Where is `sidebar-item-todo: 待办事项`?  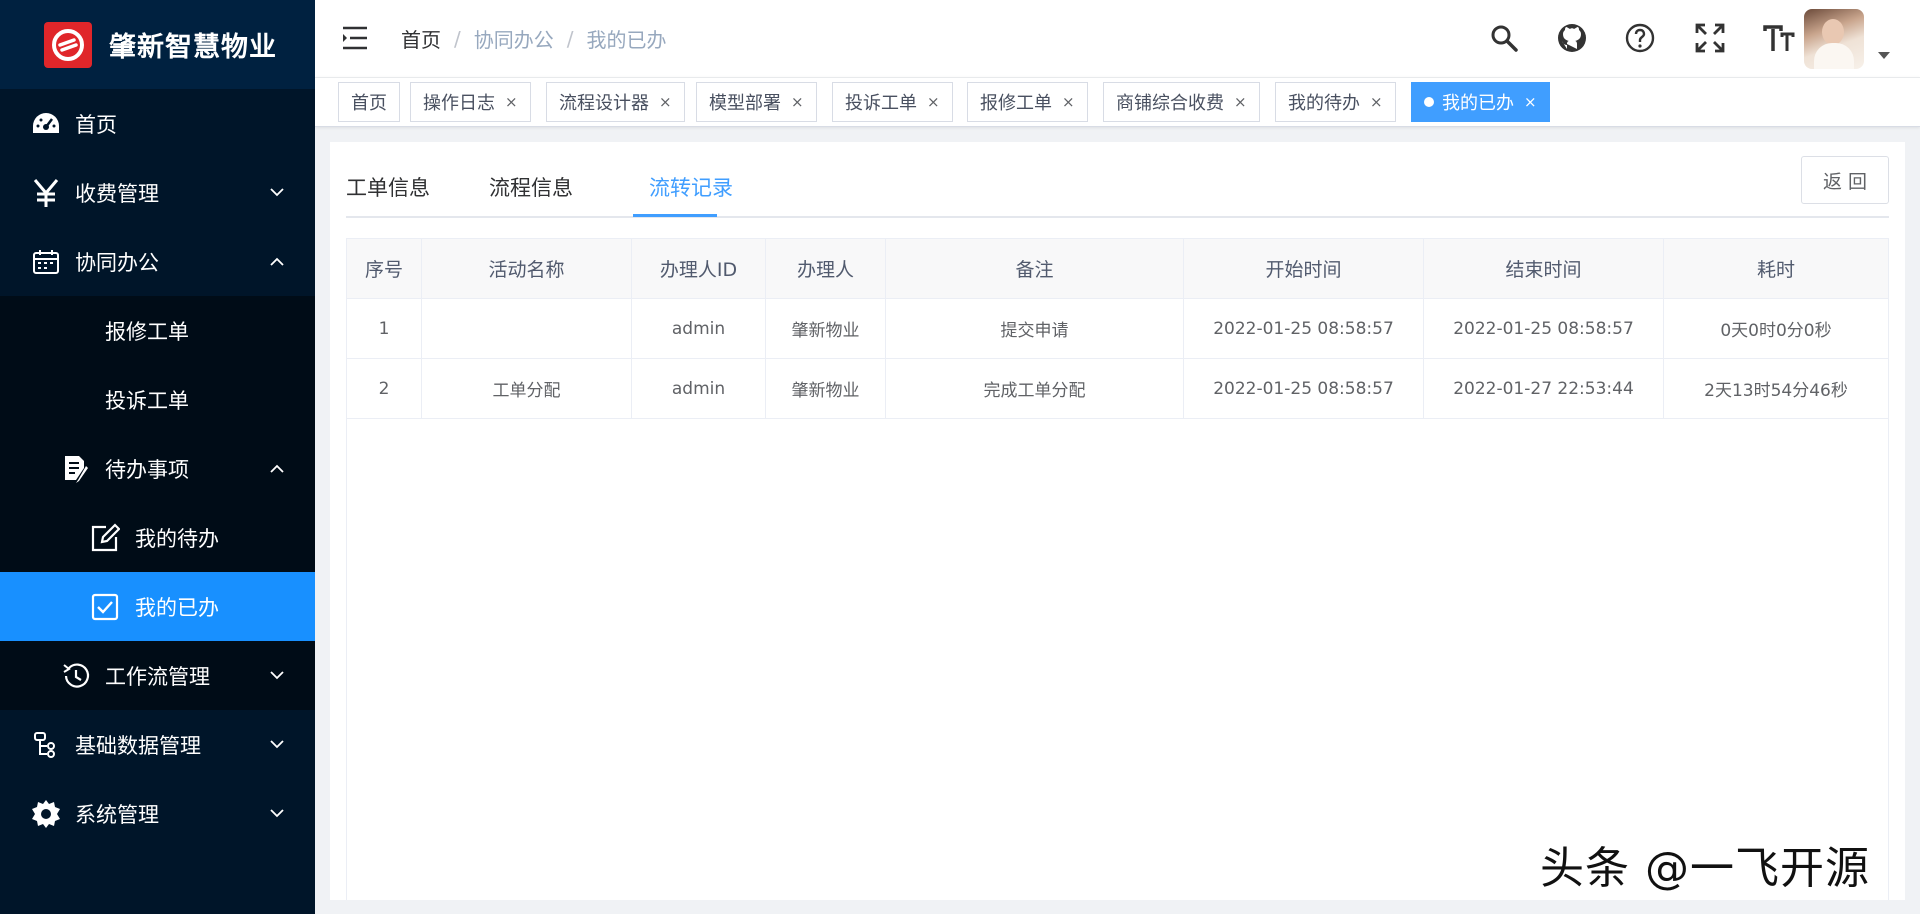
sidebar-item-todo: 待办事项 is located at coordinates (157, 468).